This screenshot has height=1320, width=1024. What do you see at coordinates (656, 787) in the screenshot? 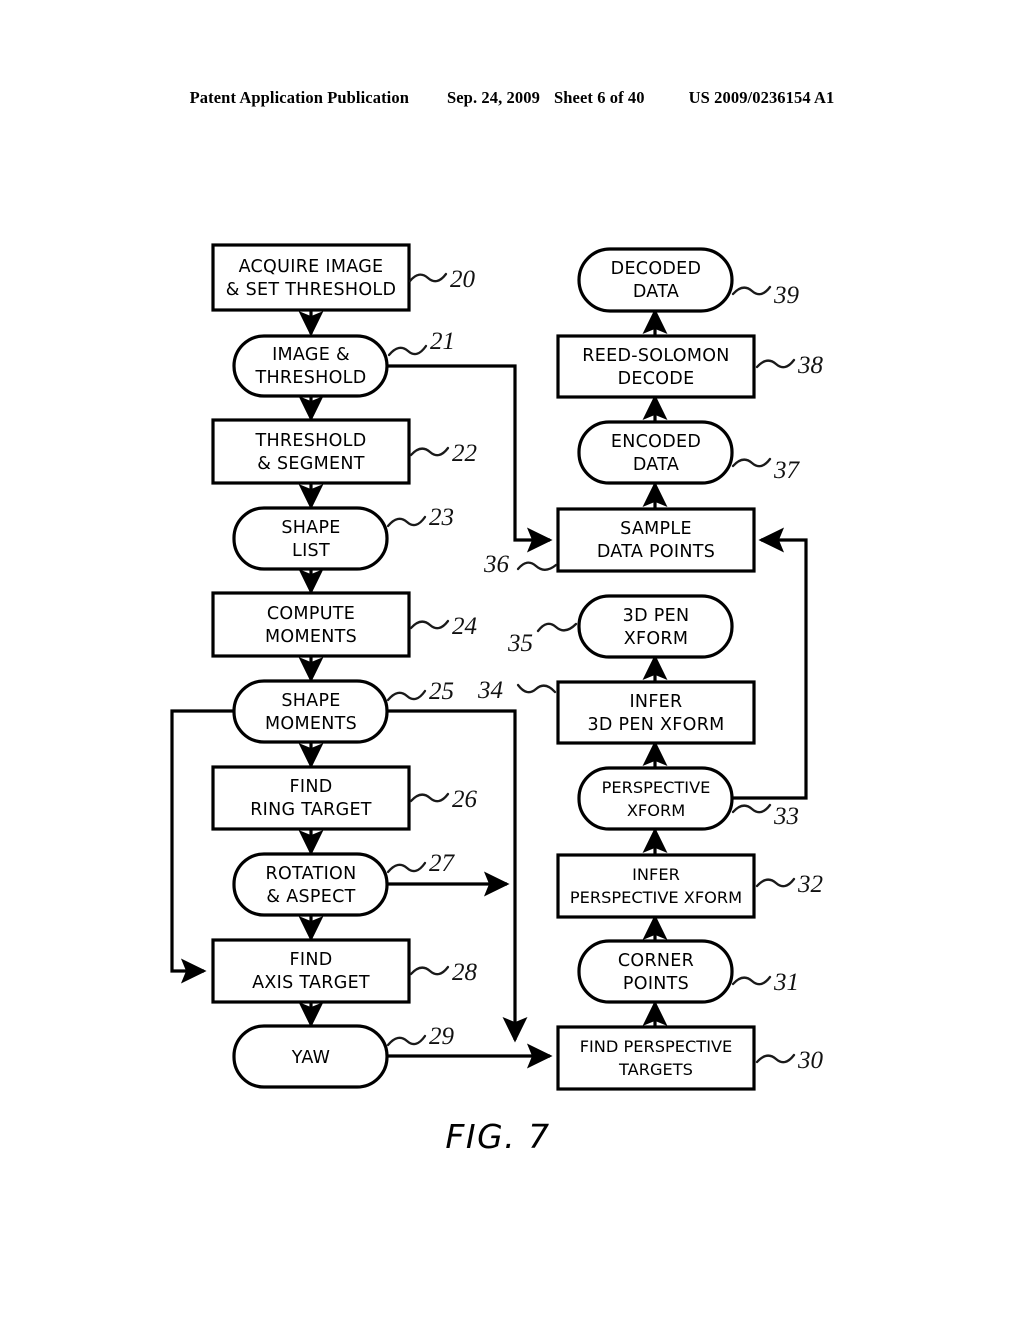
I see `node-33-line-1: PERSPECTIVE` at bounding box center [656, 787].